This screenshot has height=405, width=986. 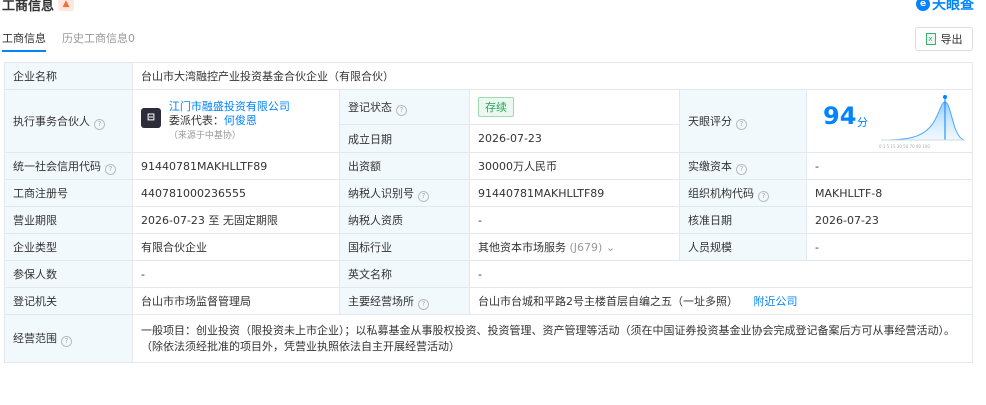 What do you see at coordinates (250, 107) in the screenshot?
I see `partner-name-link: 江门市融盛投资有限公司` at bounding box center [250, 107].